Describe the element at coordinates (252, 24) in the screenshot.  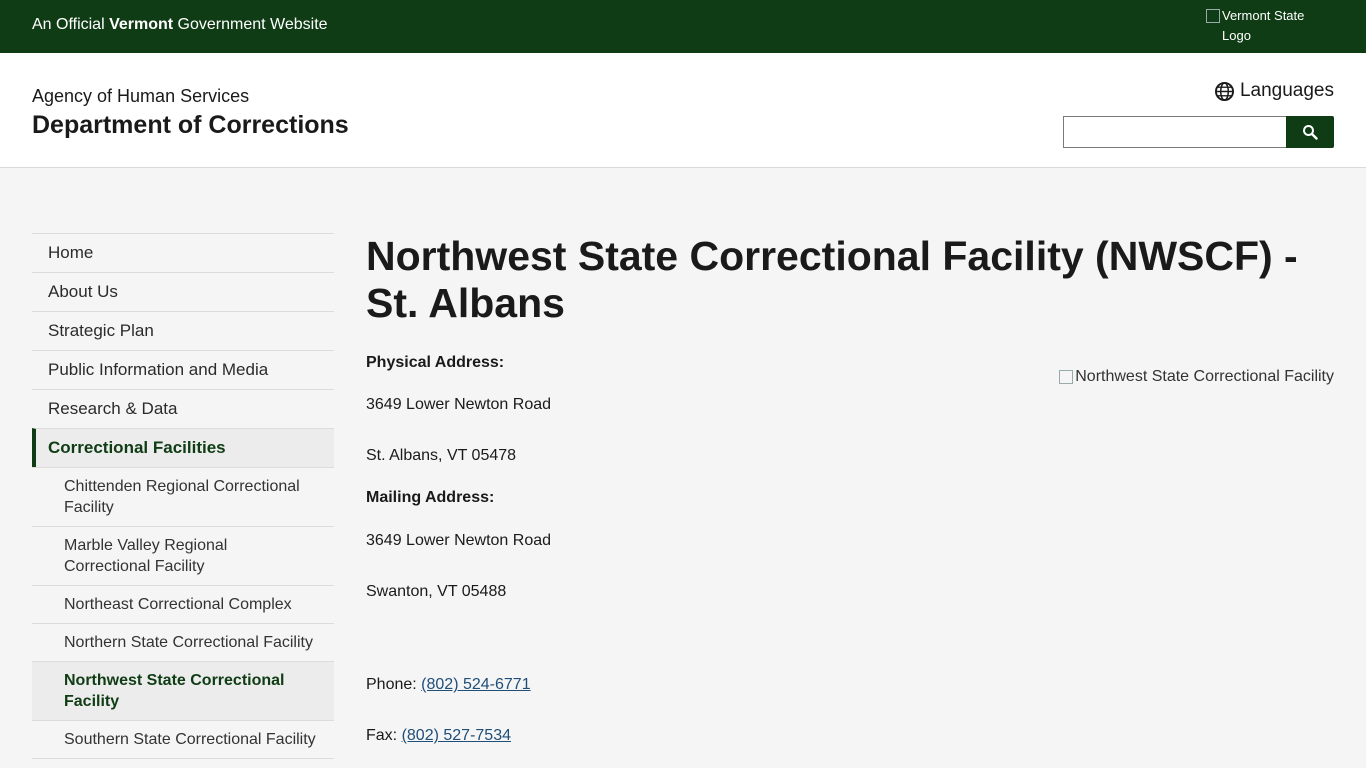
I see `official-suffix: Government Website` at that location.